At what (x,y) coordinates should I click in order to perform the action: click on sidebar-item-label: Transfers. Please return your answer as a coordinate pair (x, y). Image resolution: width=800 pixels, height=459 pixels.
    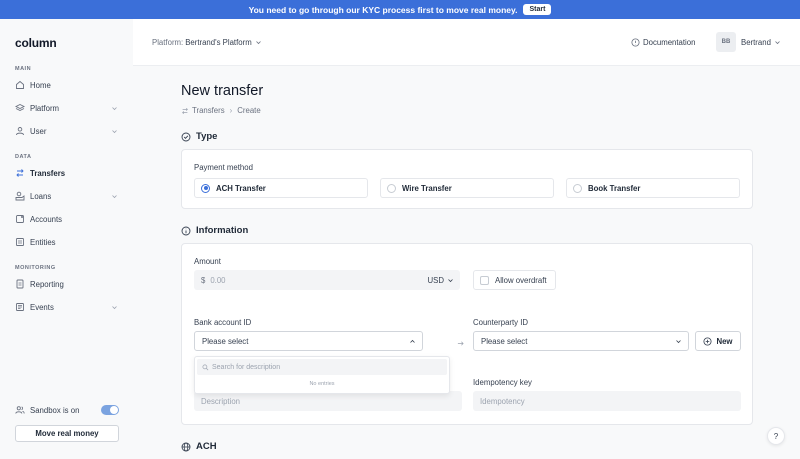
    Looking at the image, I should click on (48, 173).